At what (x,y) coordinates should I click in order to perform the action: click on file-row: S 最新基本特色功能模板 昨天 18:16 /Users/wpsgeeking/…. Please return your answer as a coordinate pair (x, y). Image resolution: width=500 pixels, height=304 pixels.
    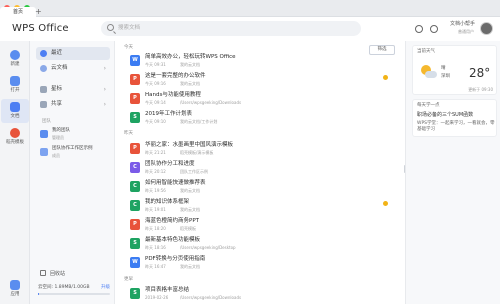
    Looking at the image, I should click on (265, 244).